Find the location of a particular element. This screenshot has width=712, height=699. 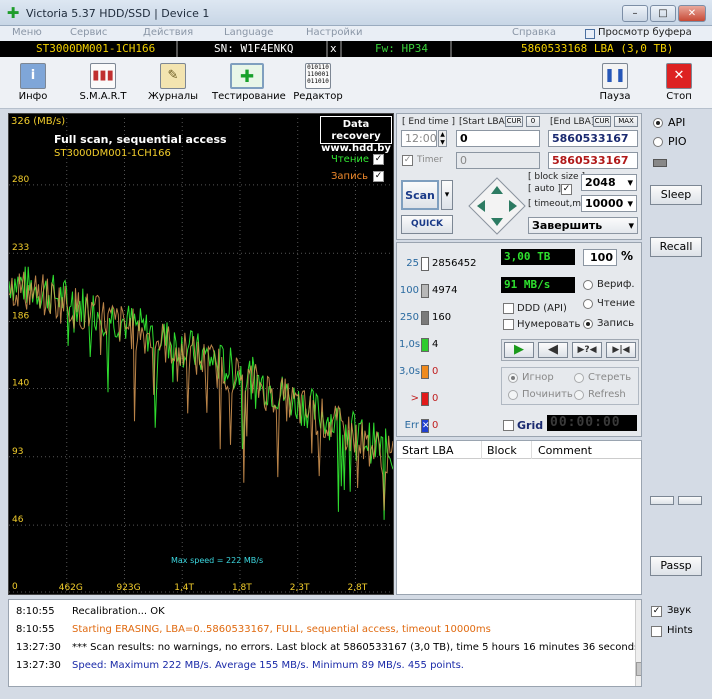

repair-radio is located at coordinates (513, 395).